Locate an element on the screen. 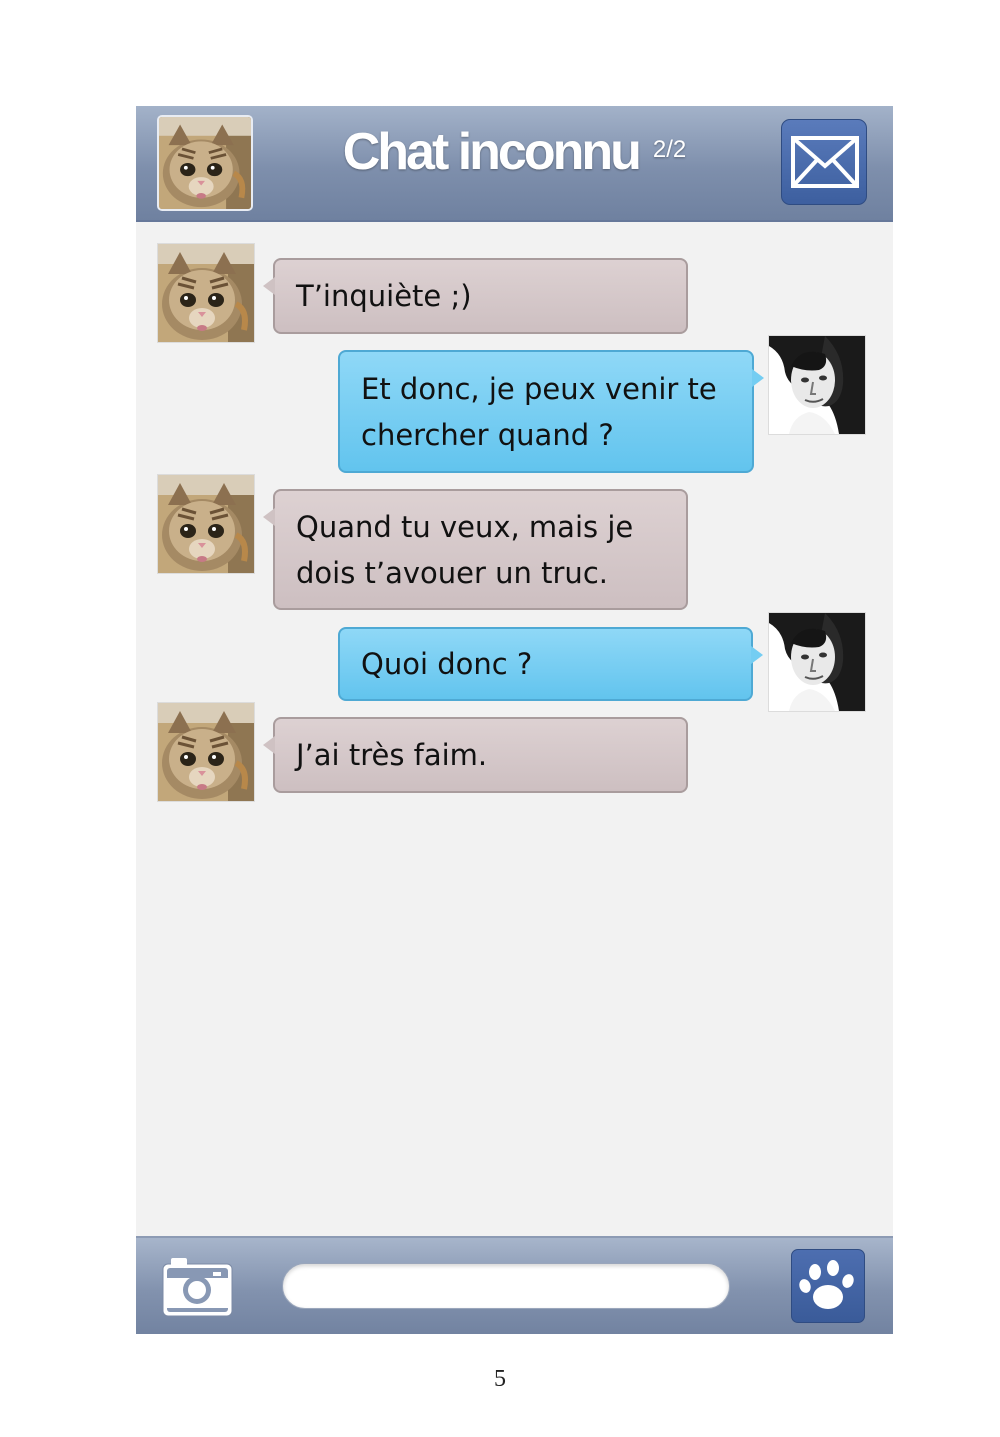 This screenshot has width=1000, height=1437. message-bubble-incoming: J’ai très faim. is located at coordinates (475, 755).